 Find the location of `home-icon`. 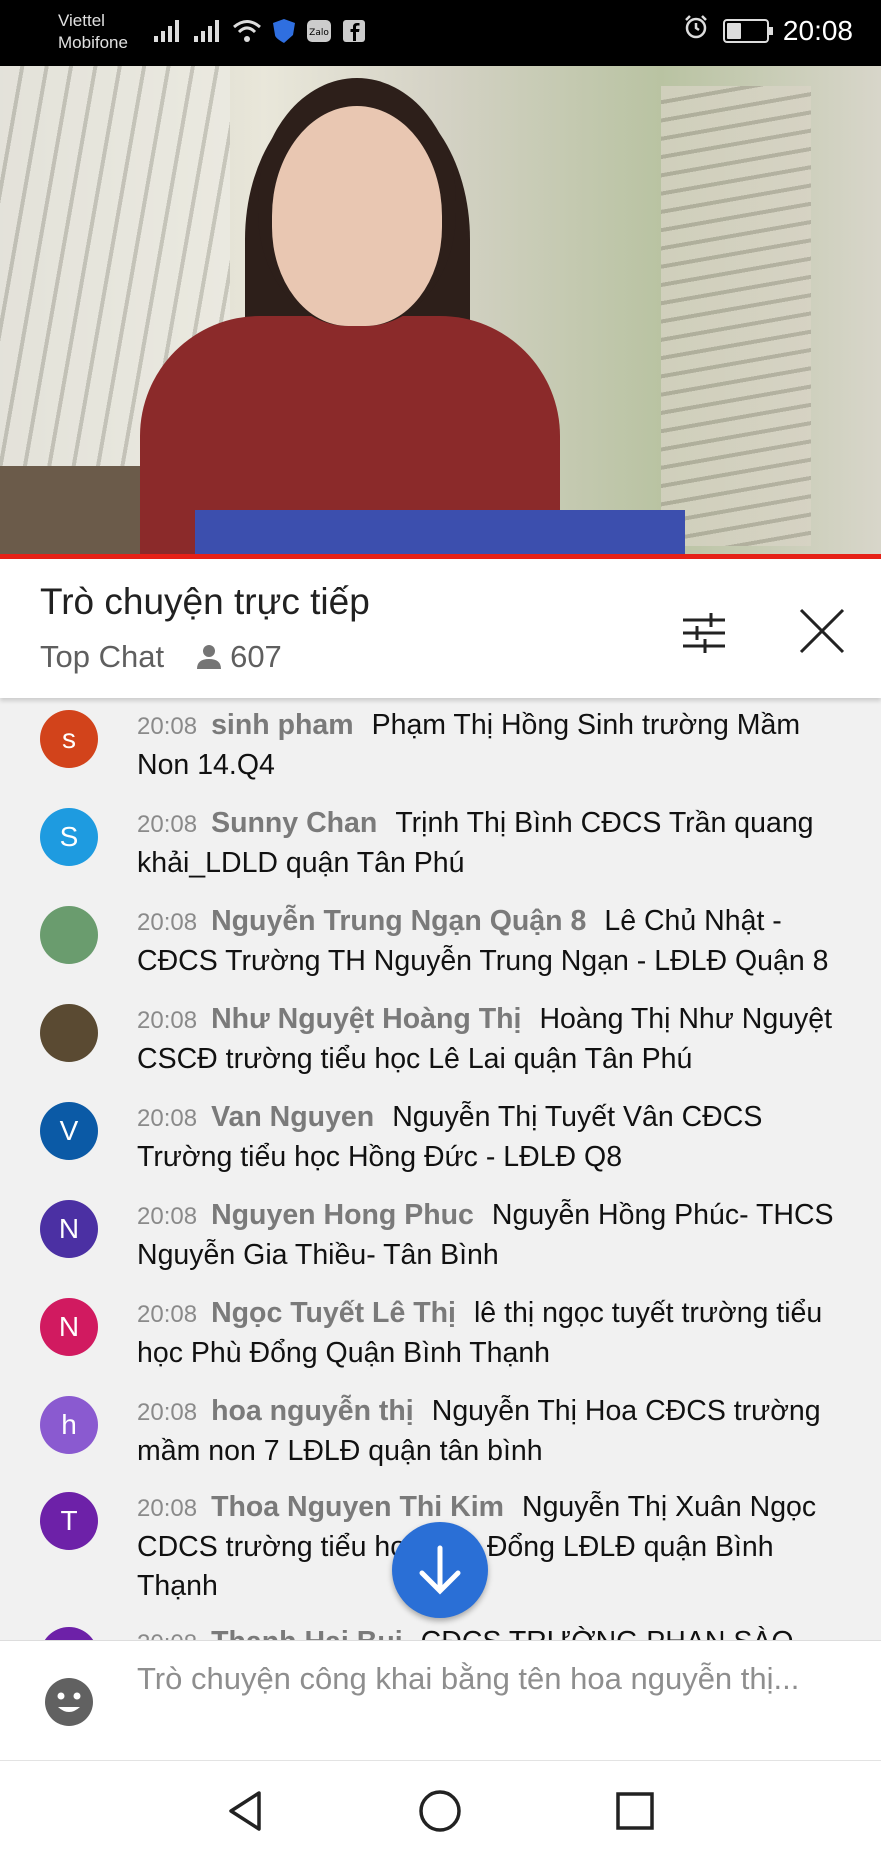

home-icon is located at coordinates (440, 1811).